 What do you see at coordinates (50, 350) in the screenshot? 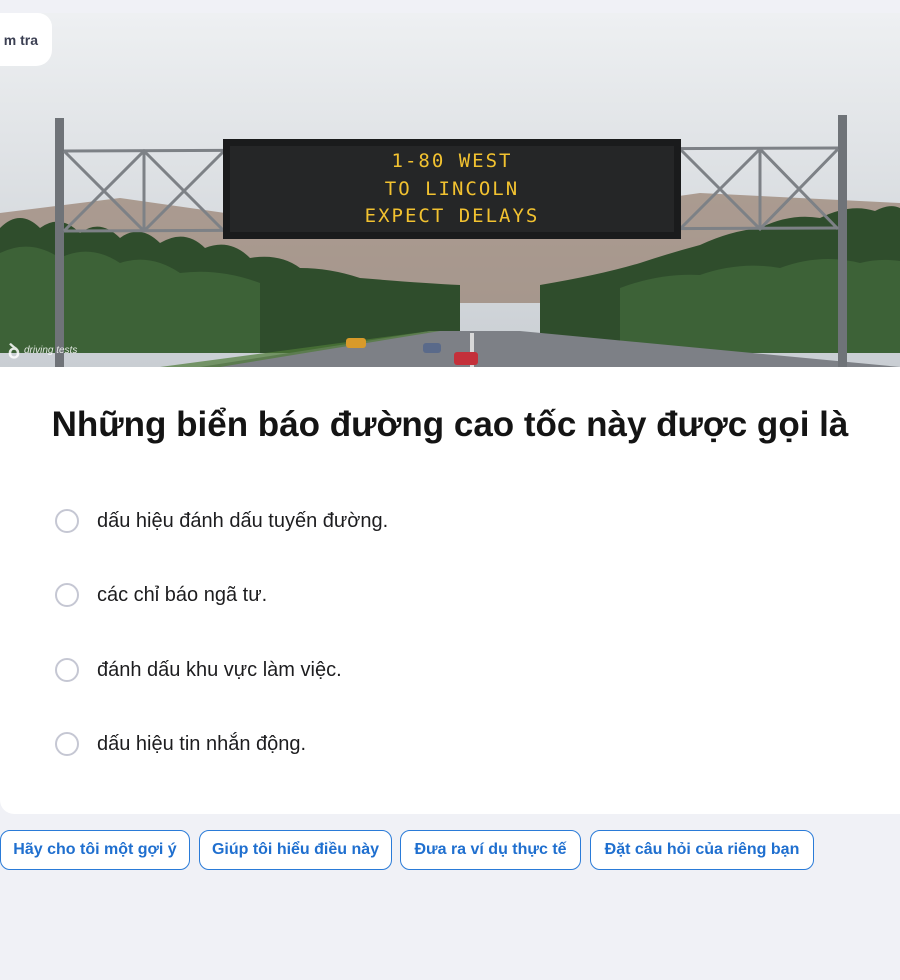
I see `logo-text: driving tests` at bounding box center [50, 350].